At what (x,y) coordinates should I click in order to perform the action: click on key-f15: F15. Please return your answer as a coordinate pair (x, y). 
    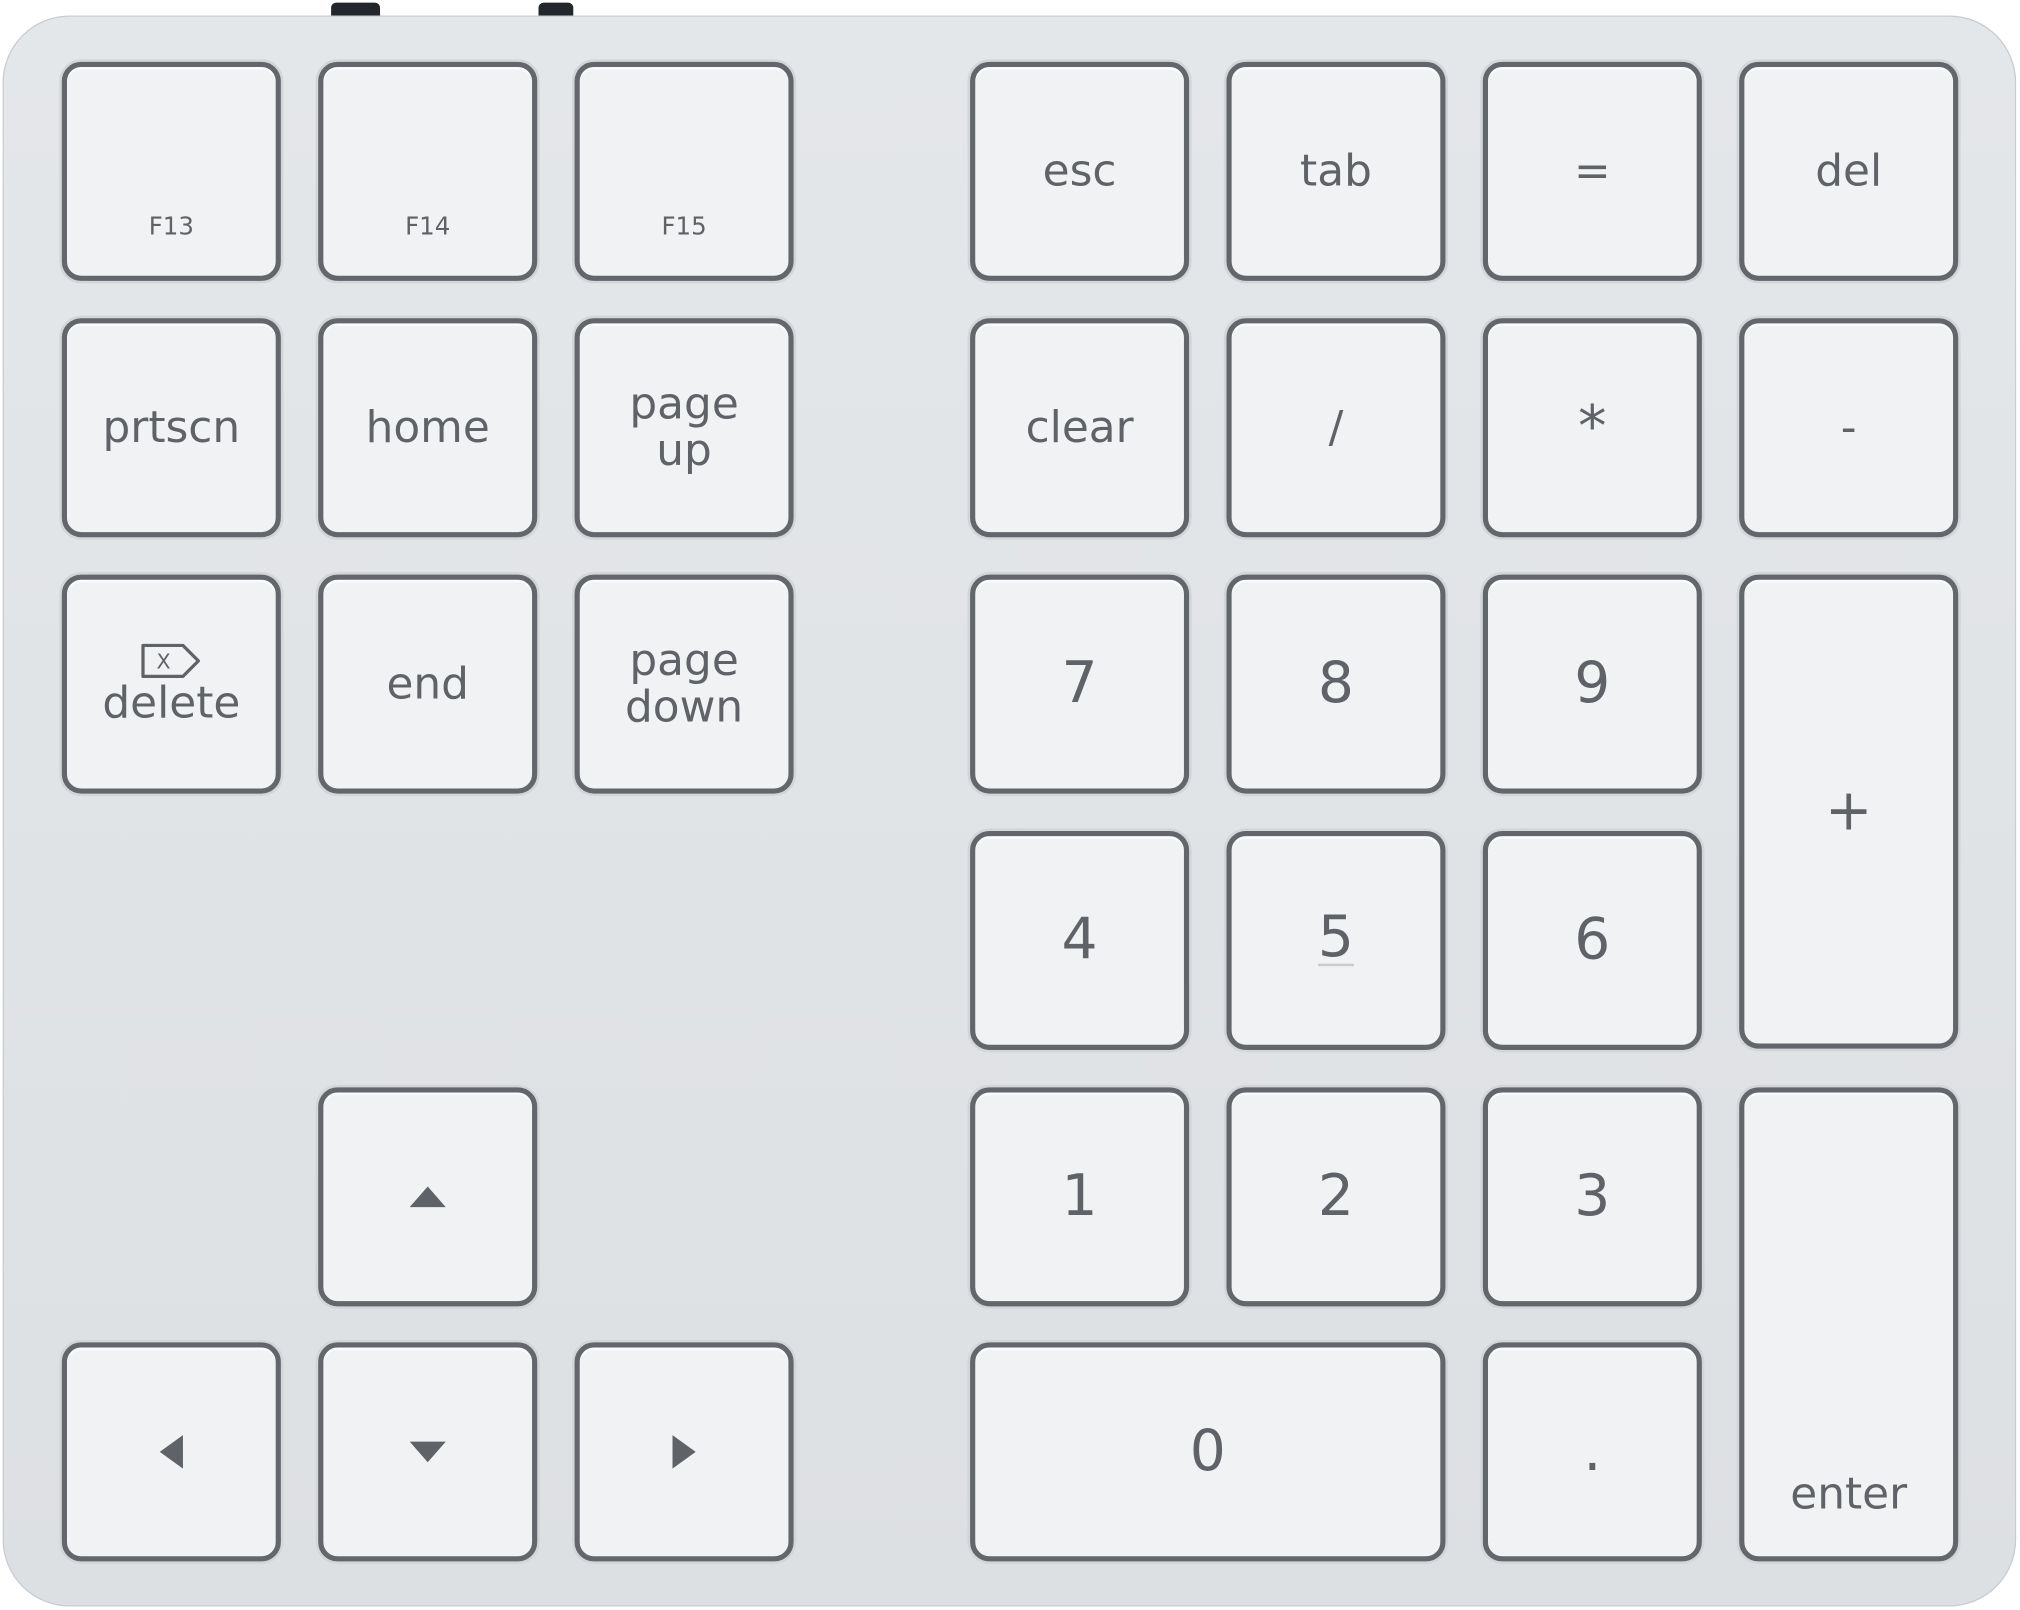
    Looking at the image, I should click on (684, 171).